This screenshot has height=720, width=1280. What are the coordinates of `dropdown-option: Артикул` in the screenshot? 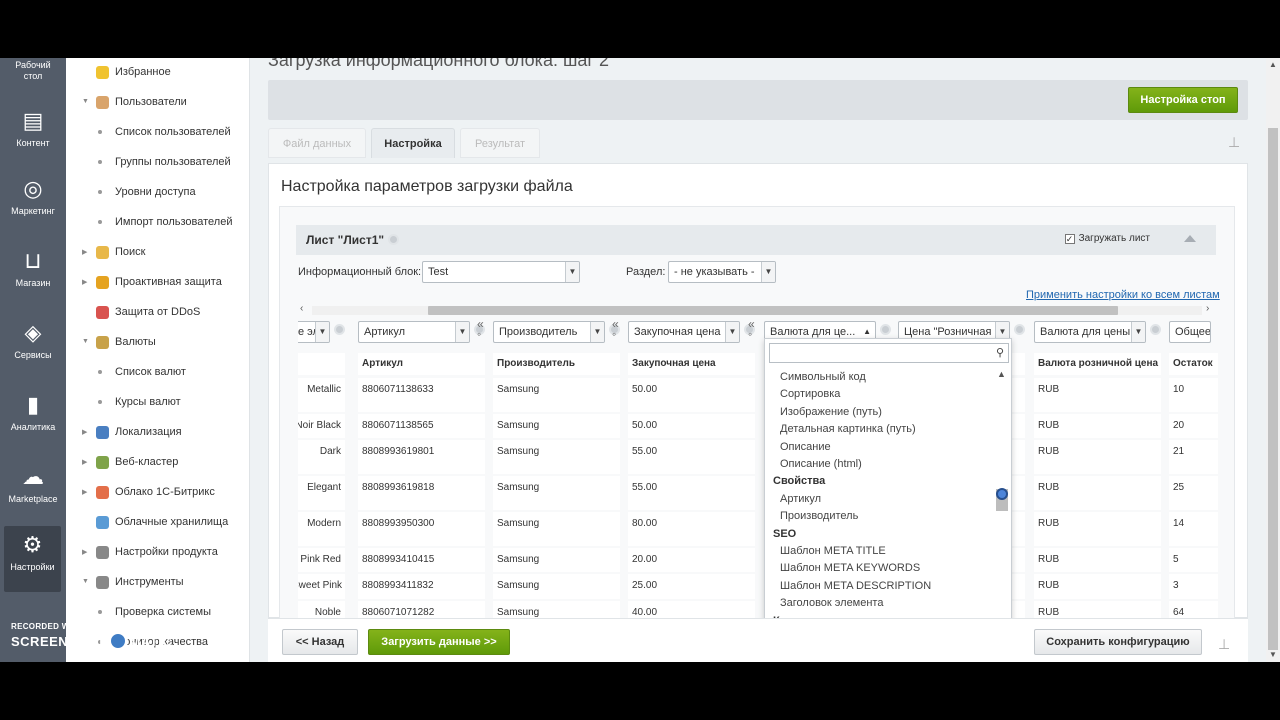 It's located at (800, 499).